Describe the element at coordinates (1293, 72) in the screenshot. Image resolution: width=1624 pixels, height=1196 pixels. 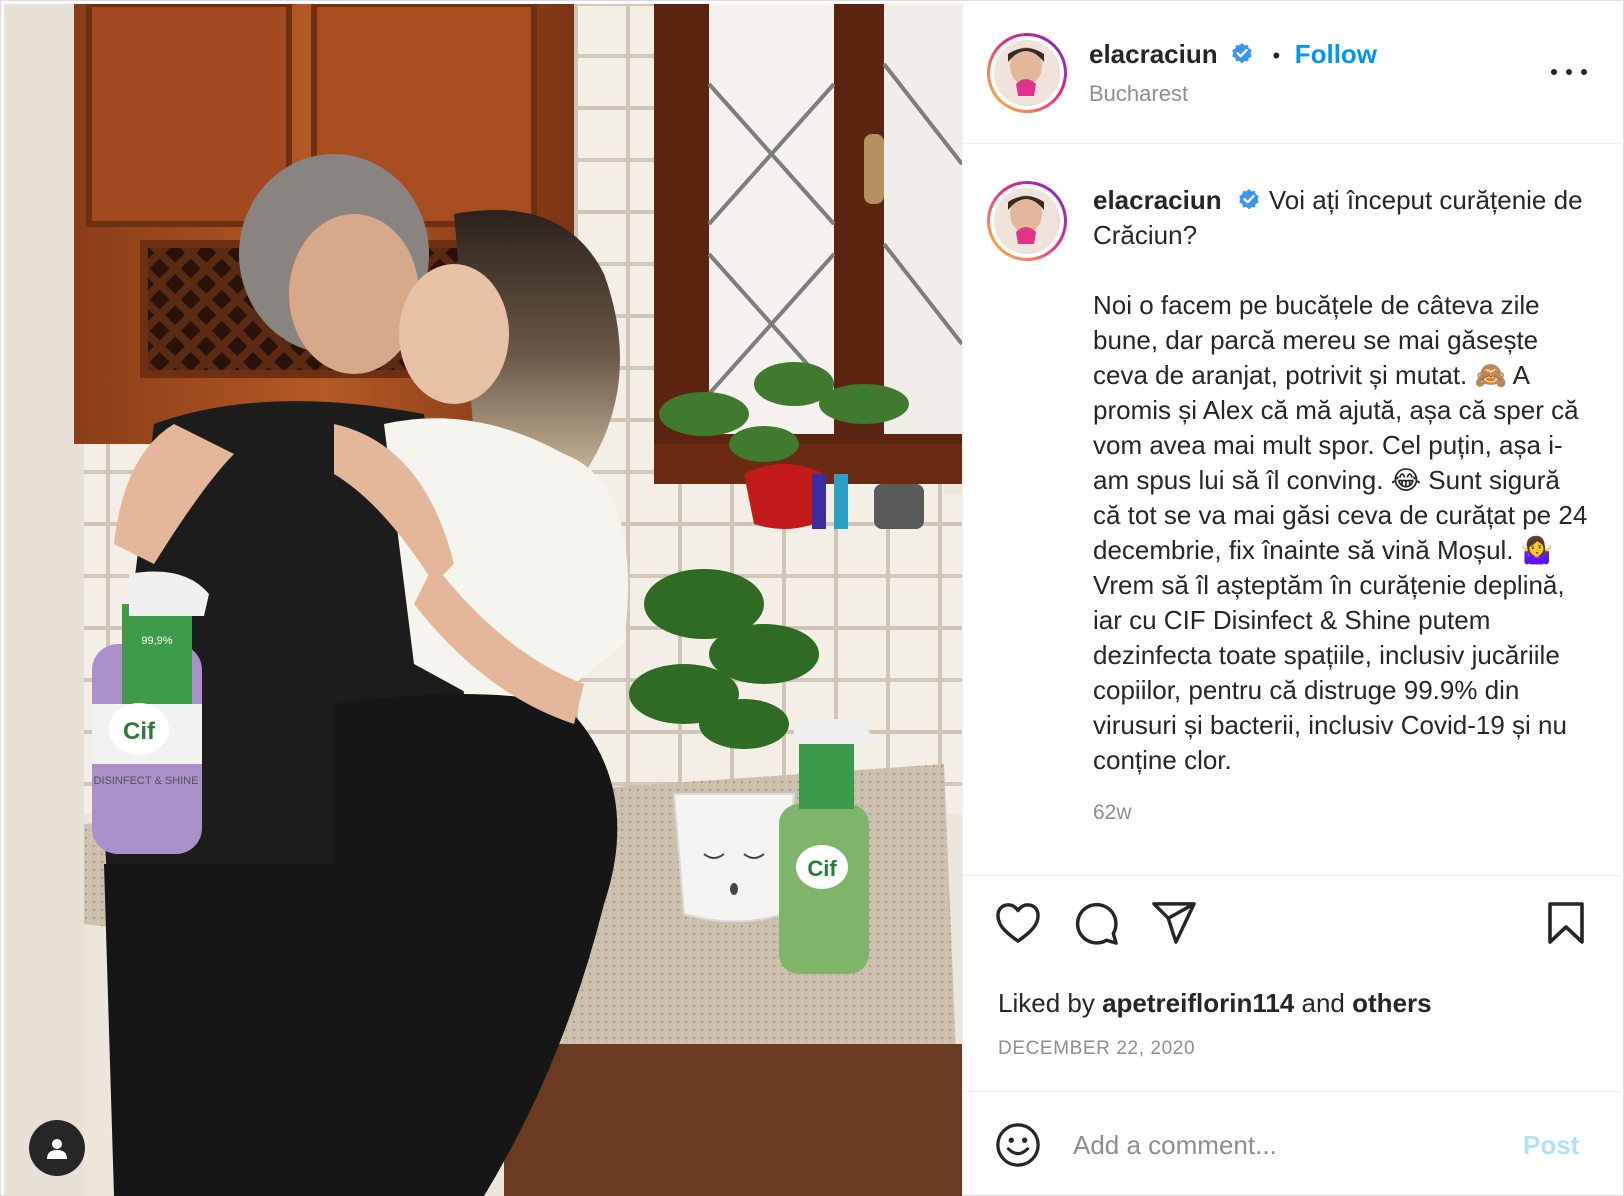
I see `post-header: elacraciun • Follow Bucharest` at that location.